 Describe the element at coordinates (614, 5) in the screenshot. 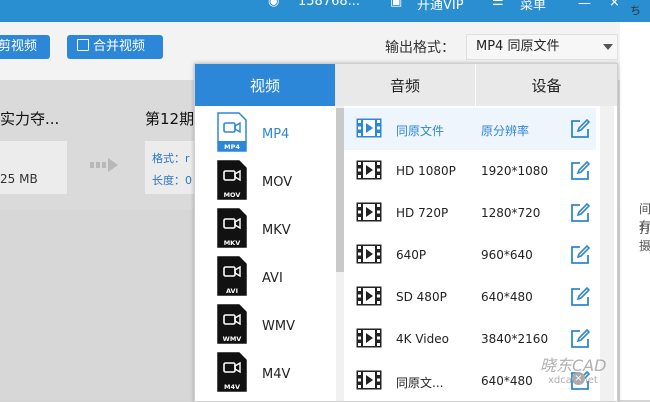

I see `close-button: ×` at that location.